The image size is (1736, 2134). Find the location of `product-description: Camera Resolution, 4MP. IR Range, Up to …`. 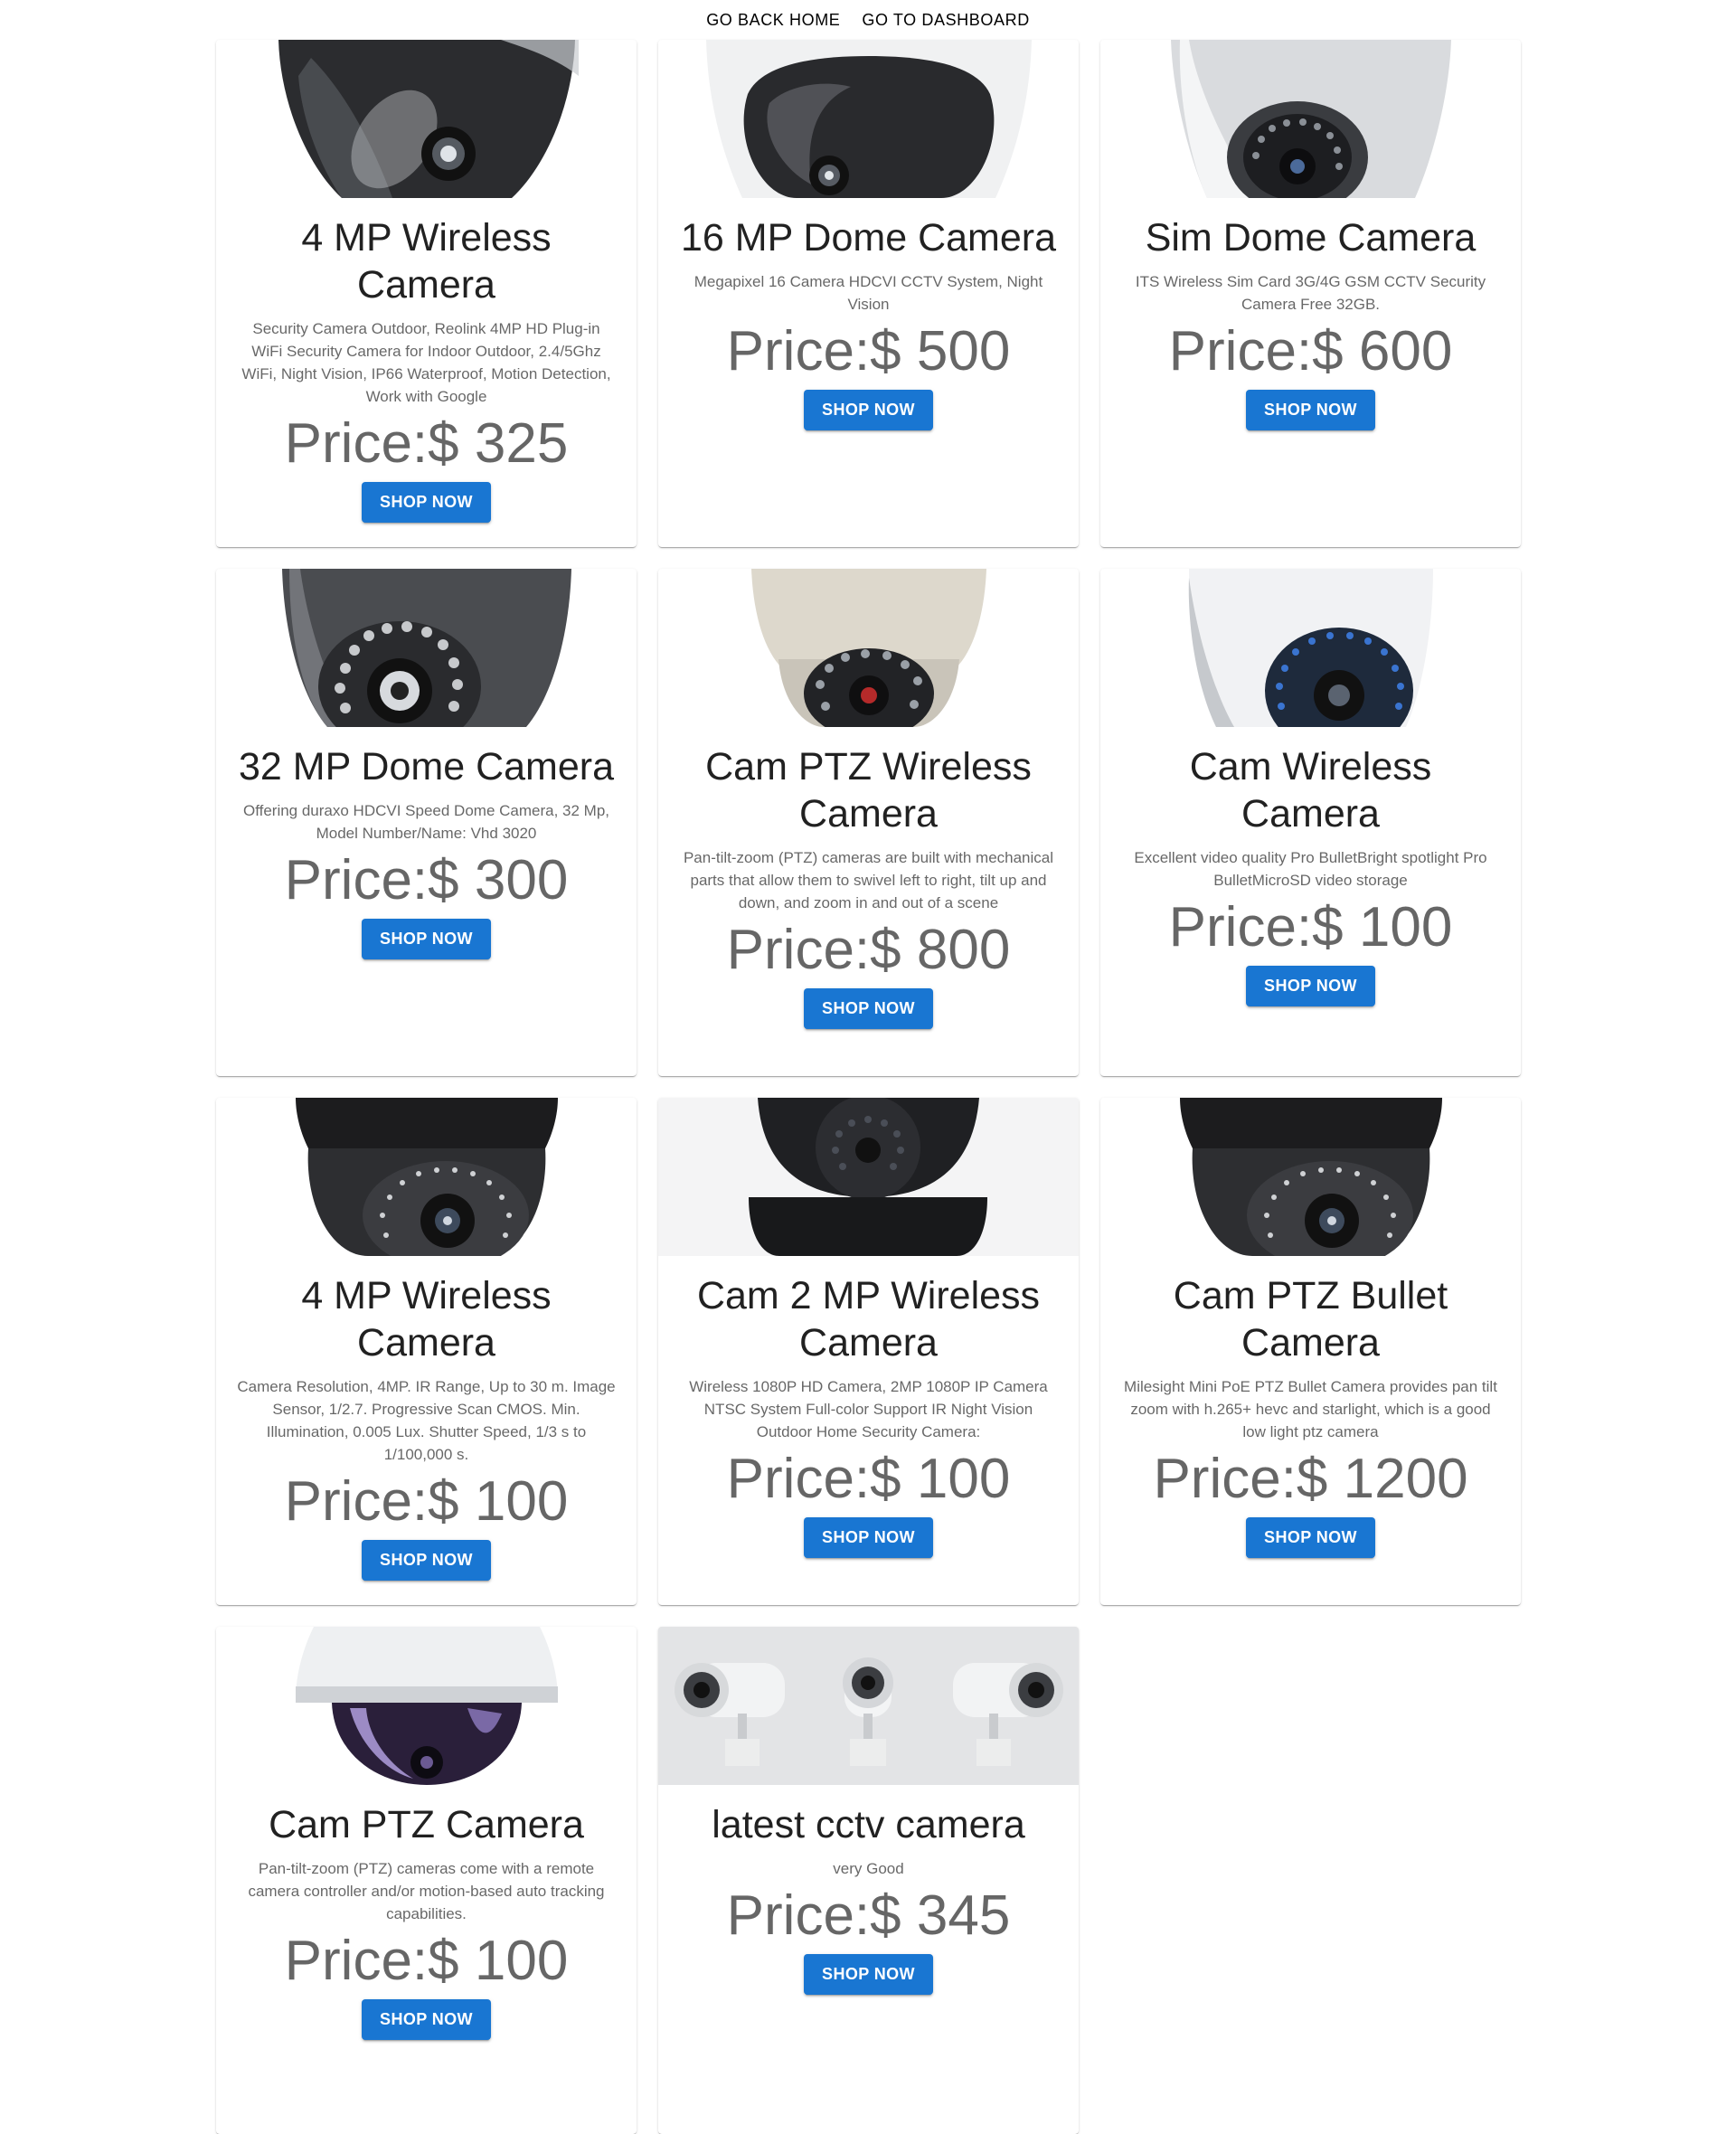

product-description: Camera Resolution, 4MP. IR Range, Up to … is located at coordinates (427, 1420).